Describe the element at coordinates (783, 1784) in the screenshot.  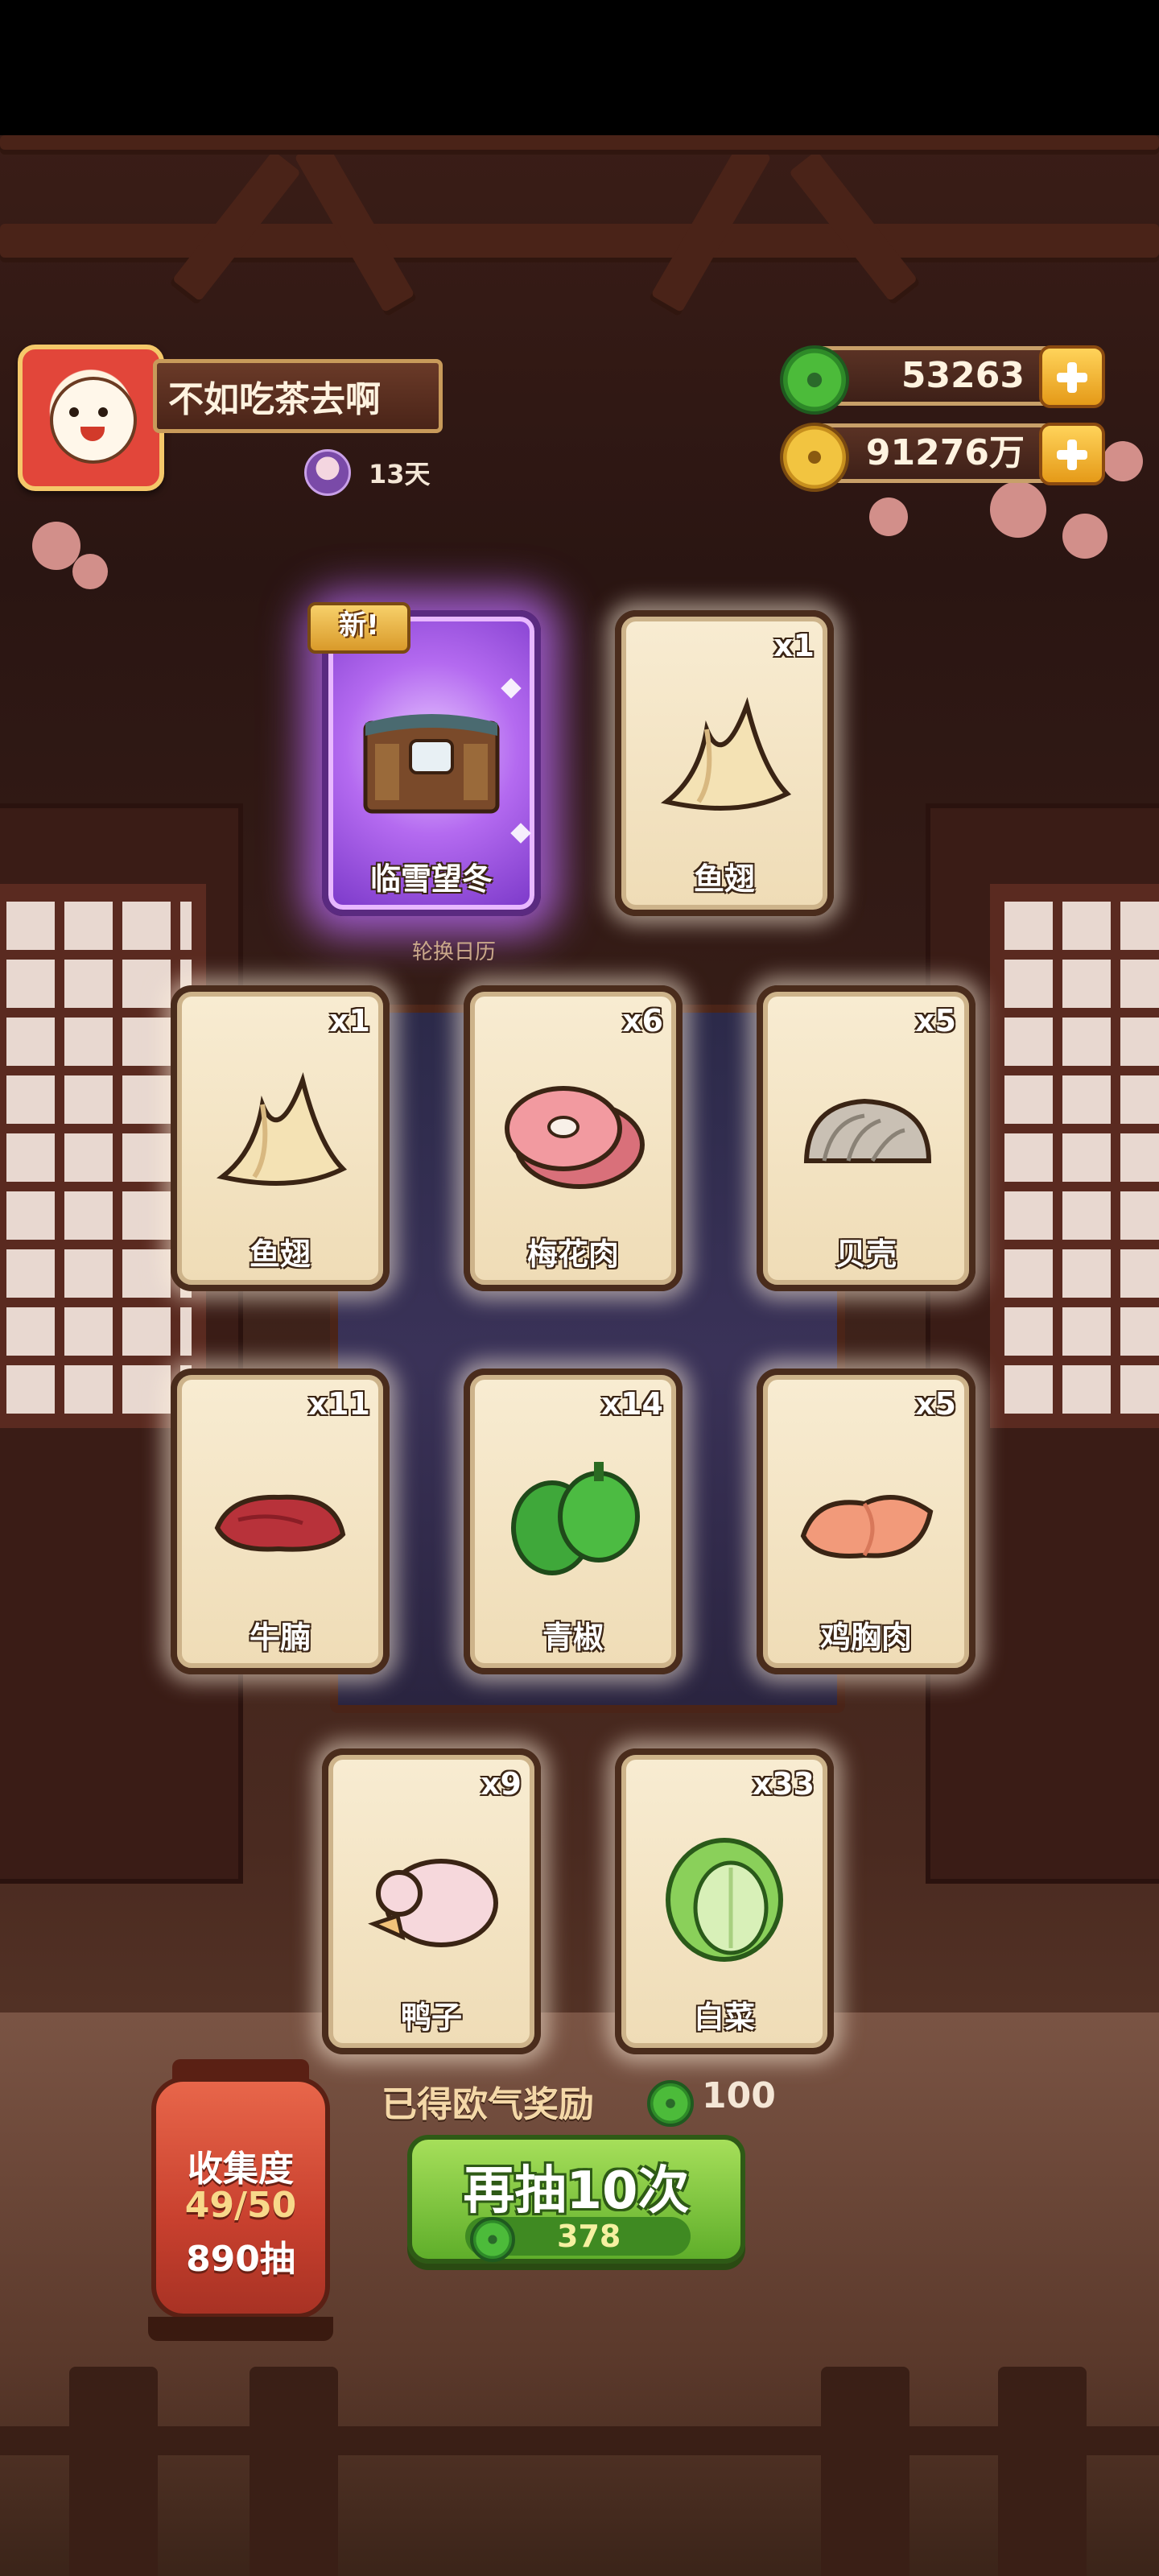
I see `card-quantity: x33` at that location.